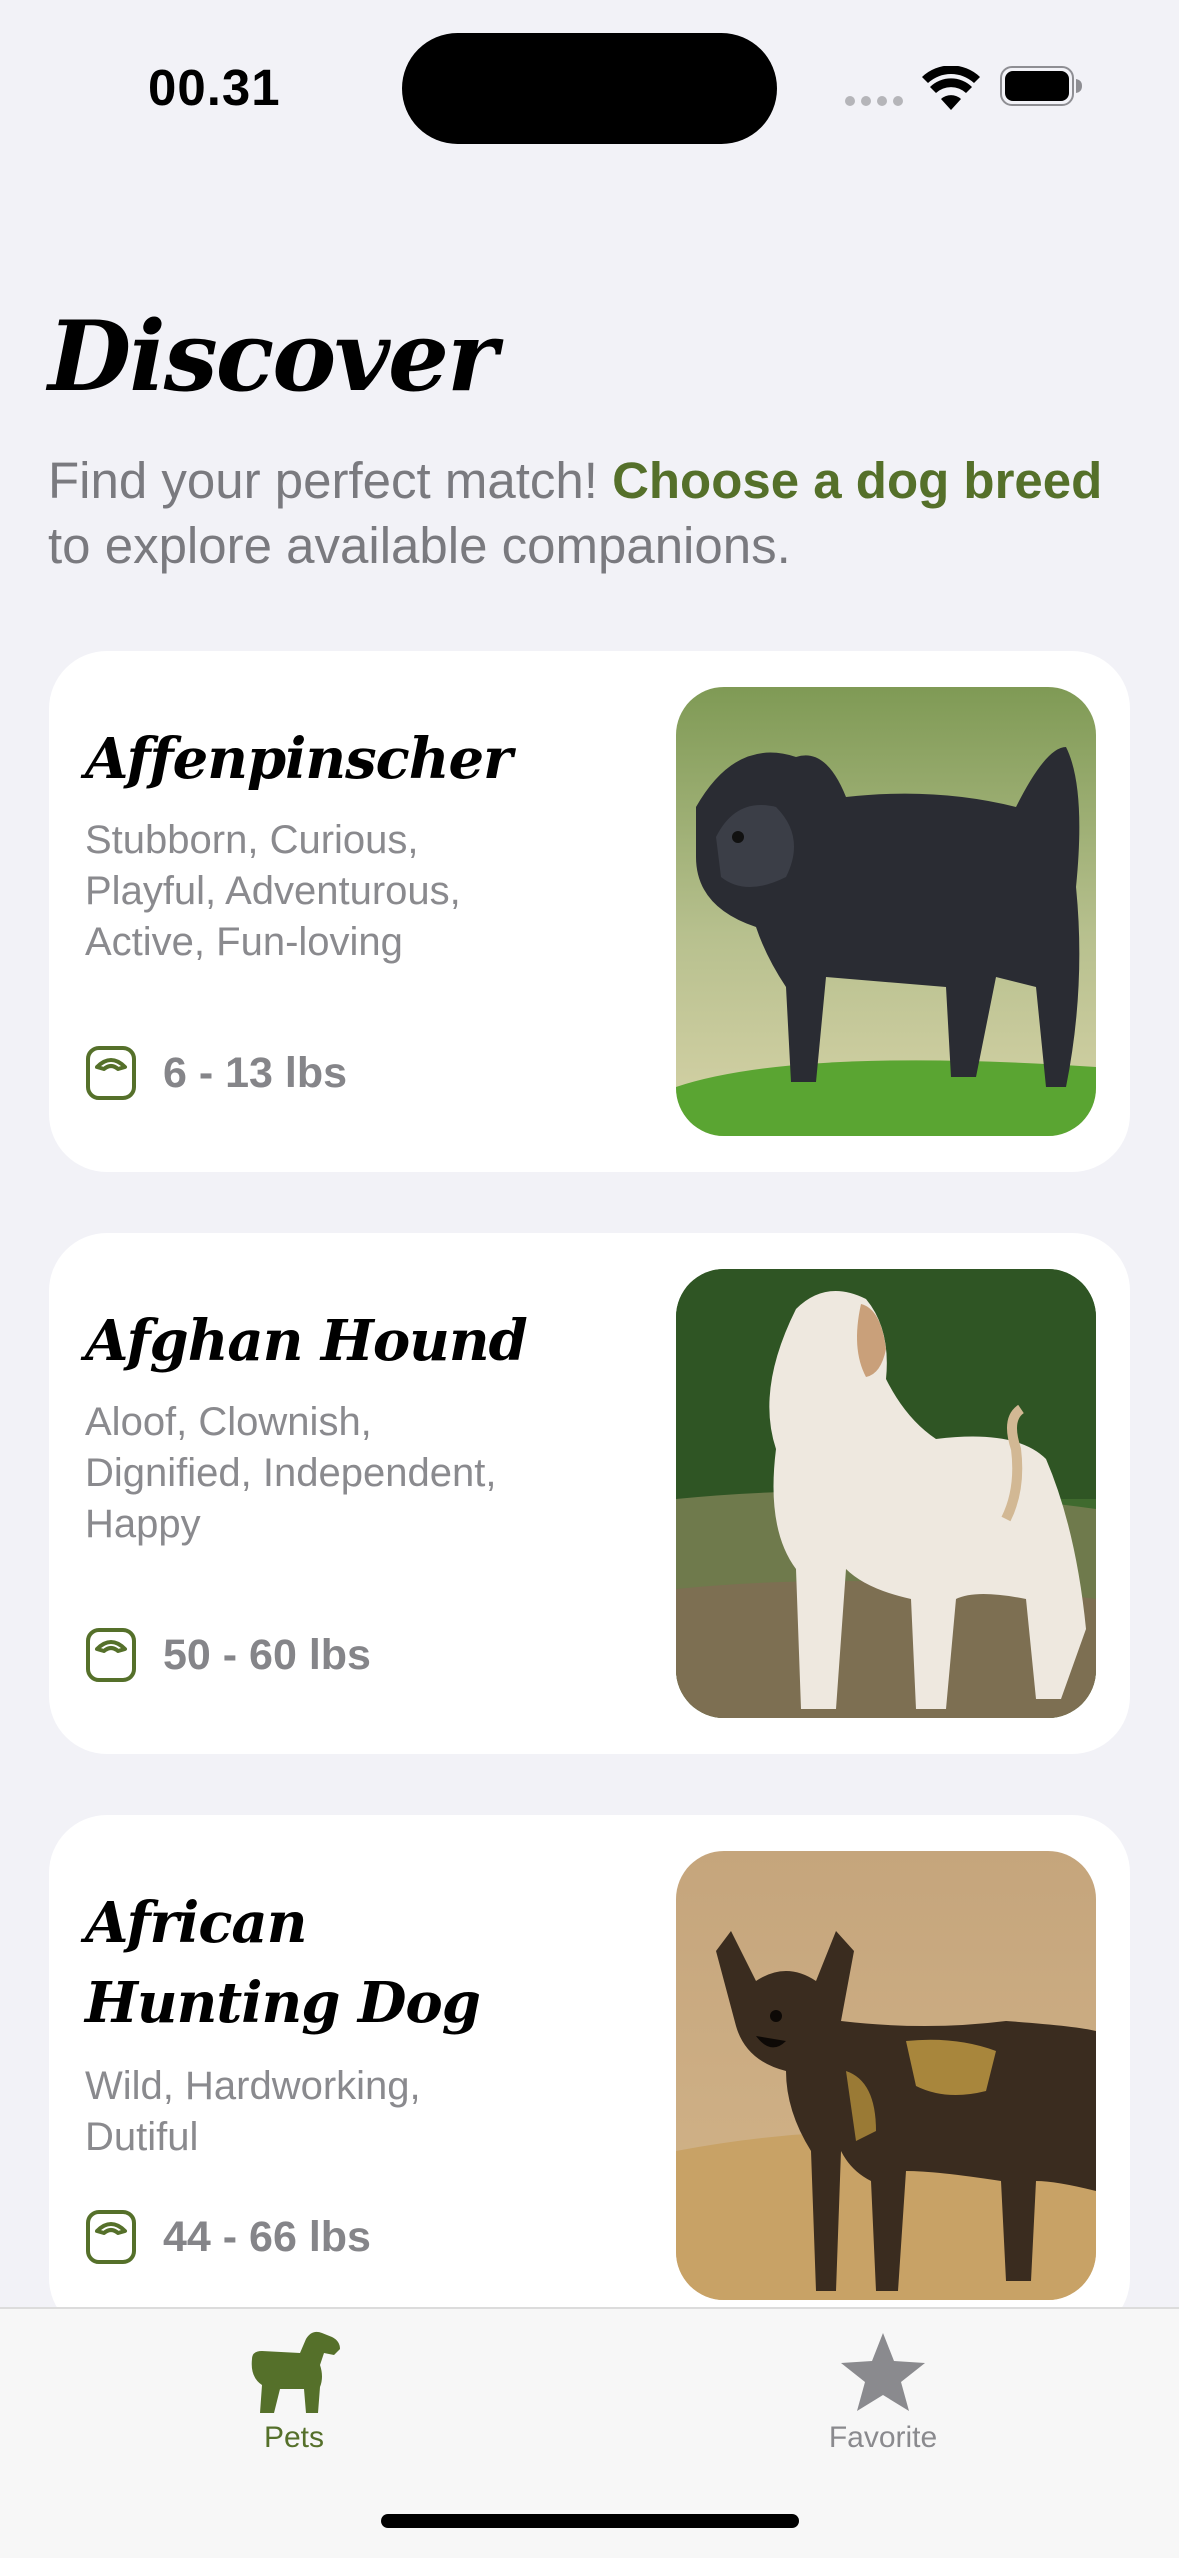 This screenshot has width=1179, height=2558. Describe the element at coordinates (255, 1072) in the screenshot. I see `weight-range: 6 - 13 lbs` at that location.